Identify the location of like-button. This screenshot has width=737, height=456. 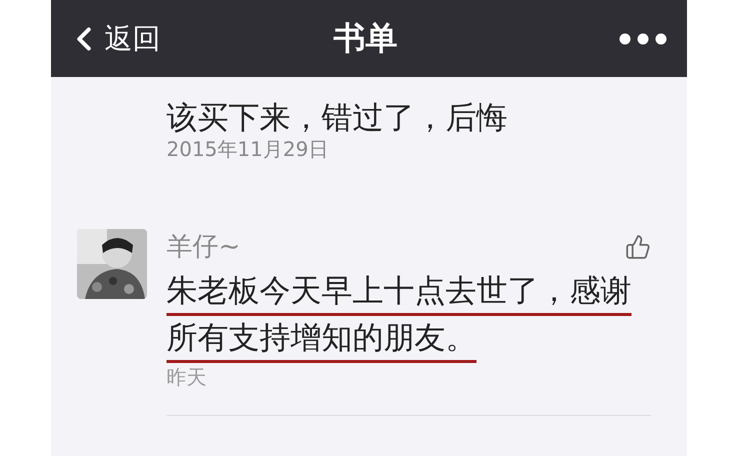
(637, 247).